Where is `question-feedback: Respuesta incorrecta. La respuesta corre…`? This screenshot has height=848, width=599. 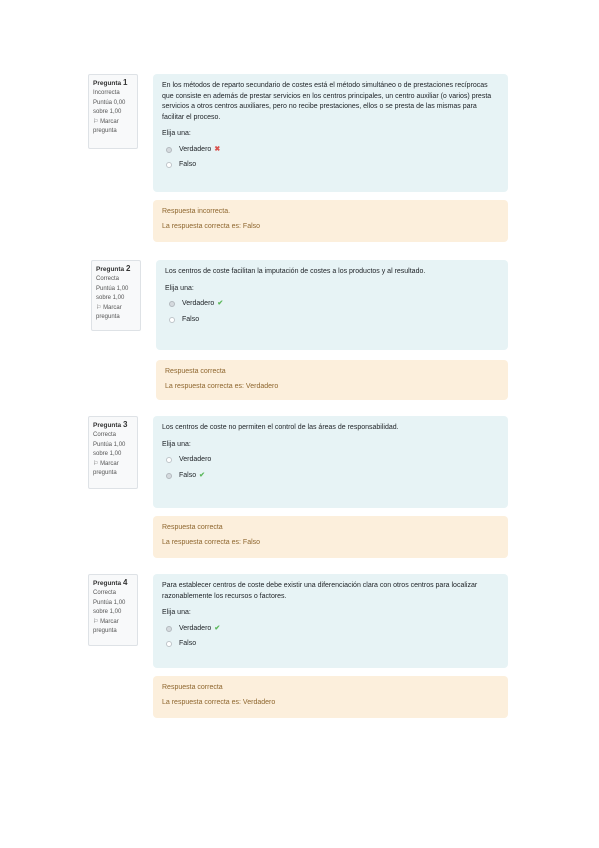
question-feedback: Respuesta incorrecta. La respuesta corre… is located at coordinates (330, 221).